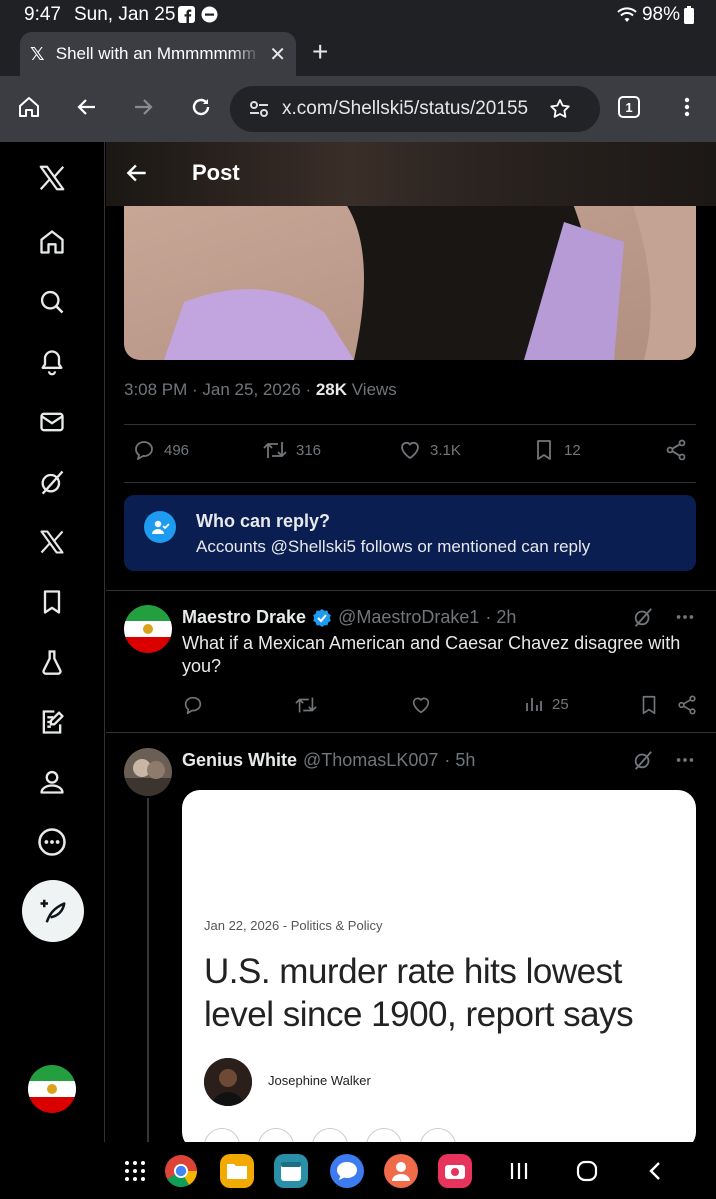 The width and height of the screenshot is (716, 1199). I want to click on print-share-icon, so click(438, 1135).